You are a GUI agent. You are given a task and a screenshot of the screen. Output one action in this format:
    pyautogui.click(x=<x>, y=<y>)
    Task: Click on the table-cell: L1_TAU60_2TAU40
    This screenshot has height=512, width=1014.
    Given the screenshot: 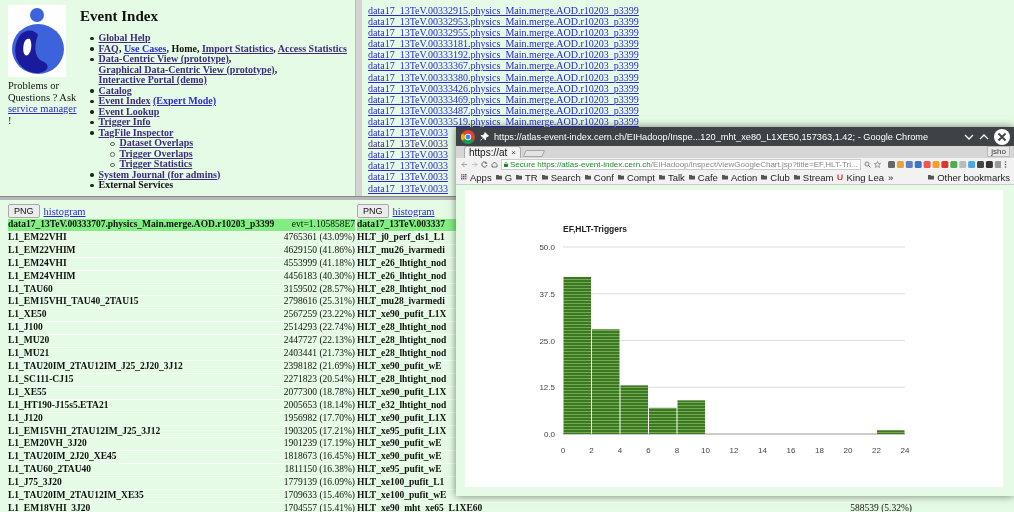 What is the action you would take?
    pyautogui.click(x=144, y=471)
    